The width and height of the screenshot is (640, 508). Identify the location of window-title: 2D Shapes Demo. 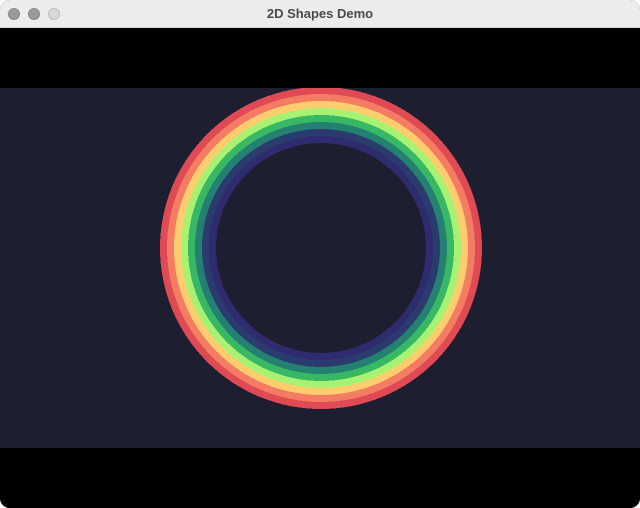
(320, 13).